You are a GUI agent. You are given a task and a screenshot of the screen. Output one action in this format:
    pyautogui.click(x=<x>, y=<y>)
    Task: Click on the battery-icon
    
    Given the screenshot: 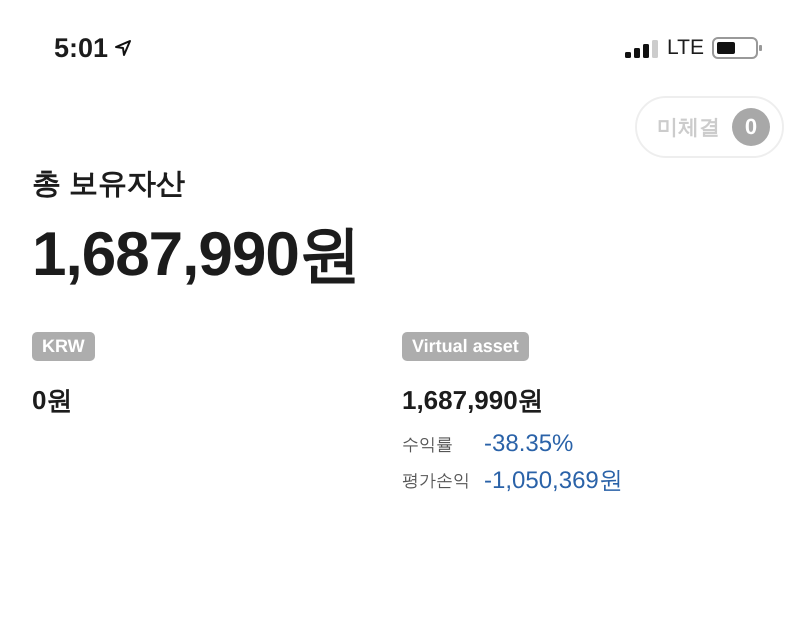 What is the action you would take?
    pyautogui.click(x=738, y=48)
    